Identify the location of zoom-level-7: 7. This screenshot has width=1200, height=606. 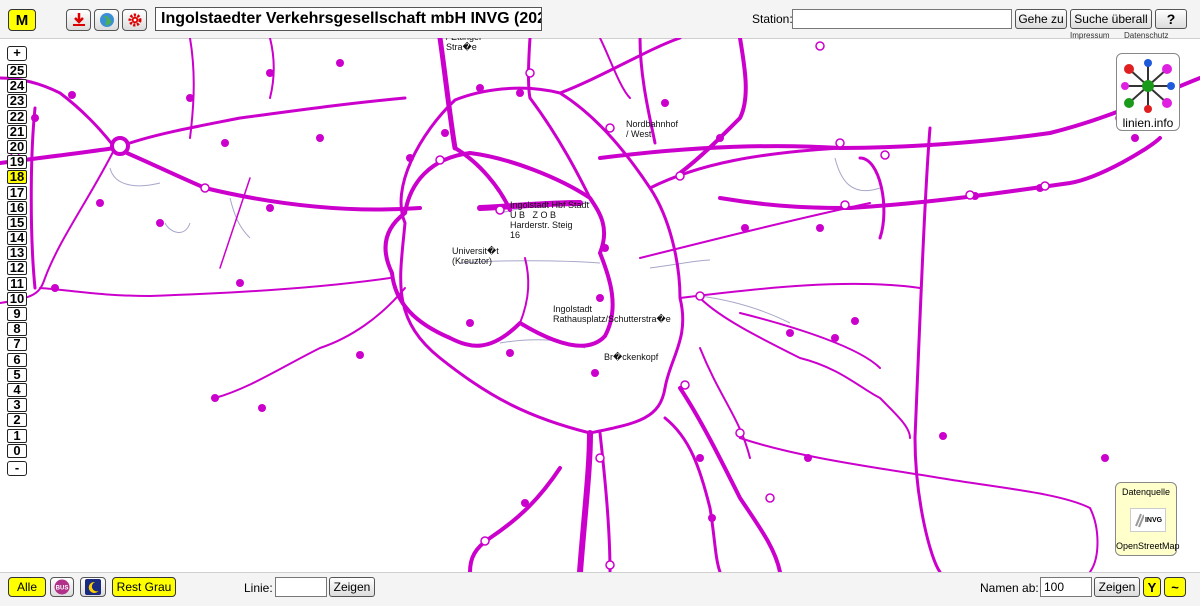
(17, 344).